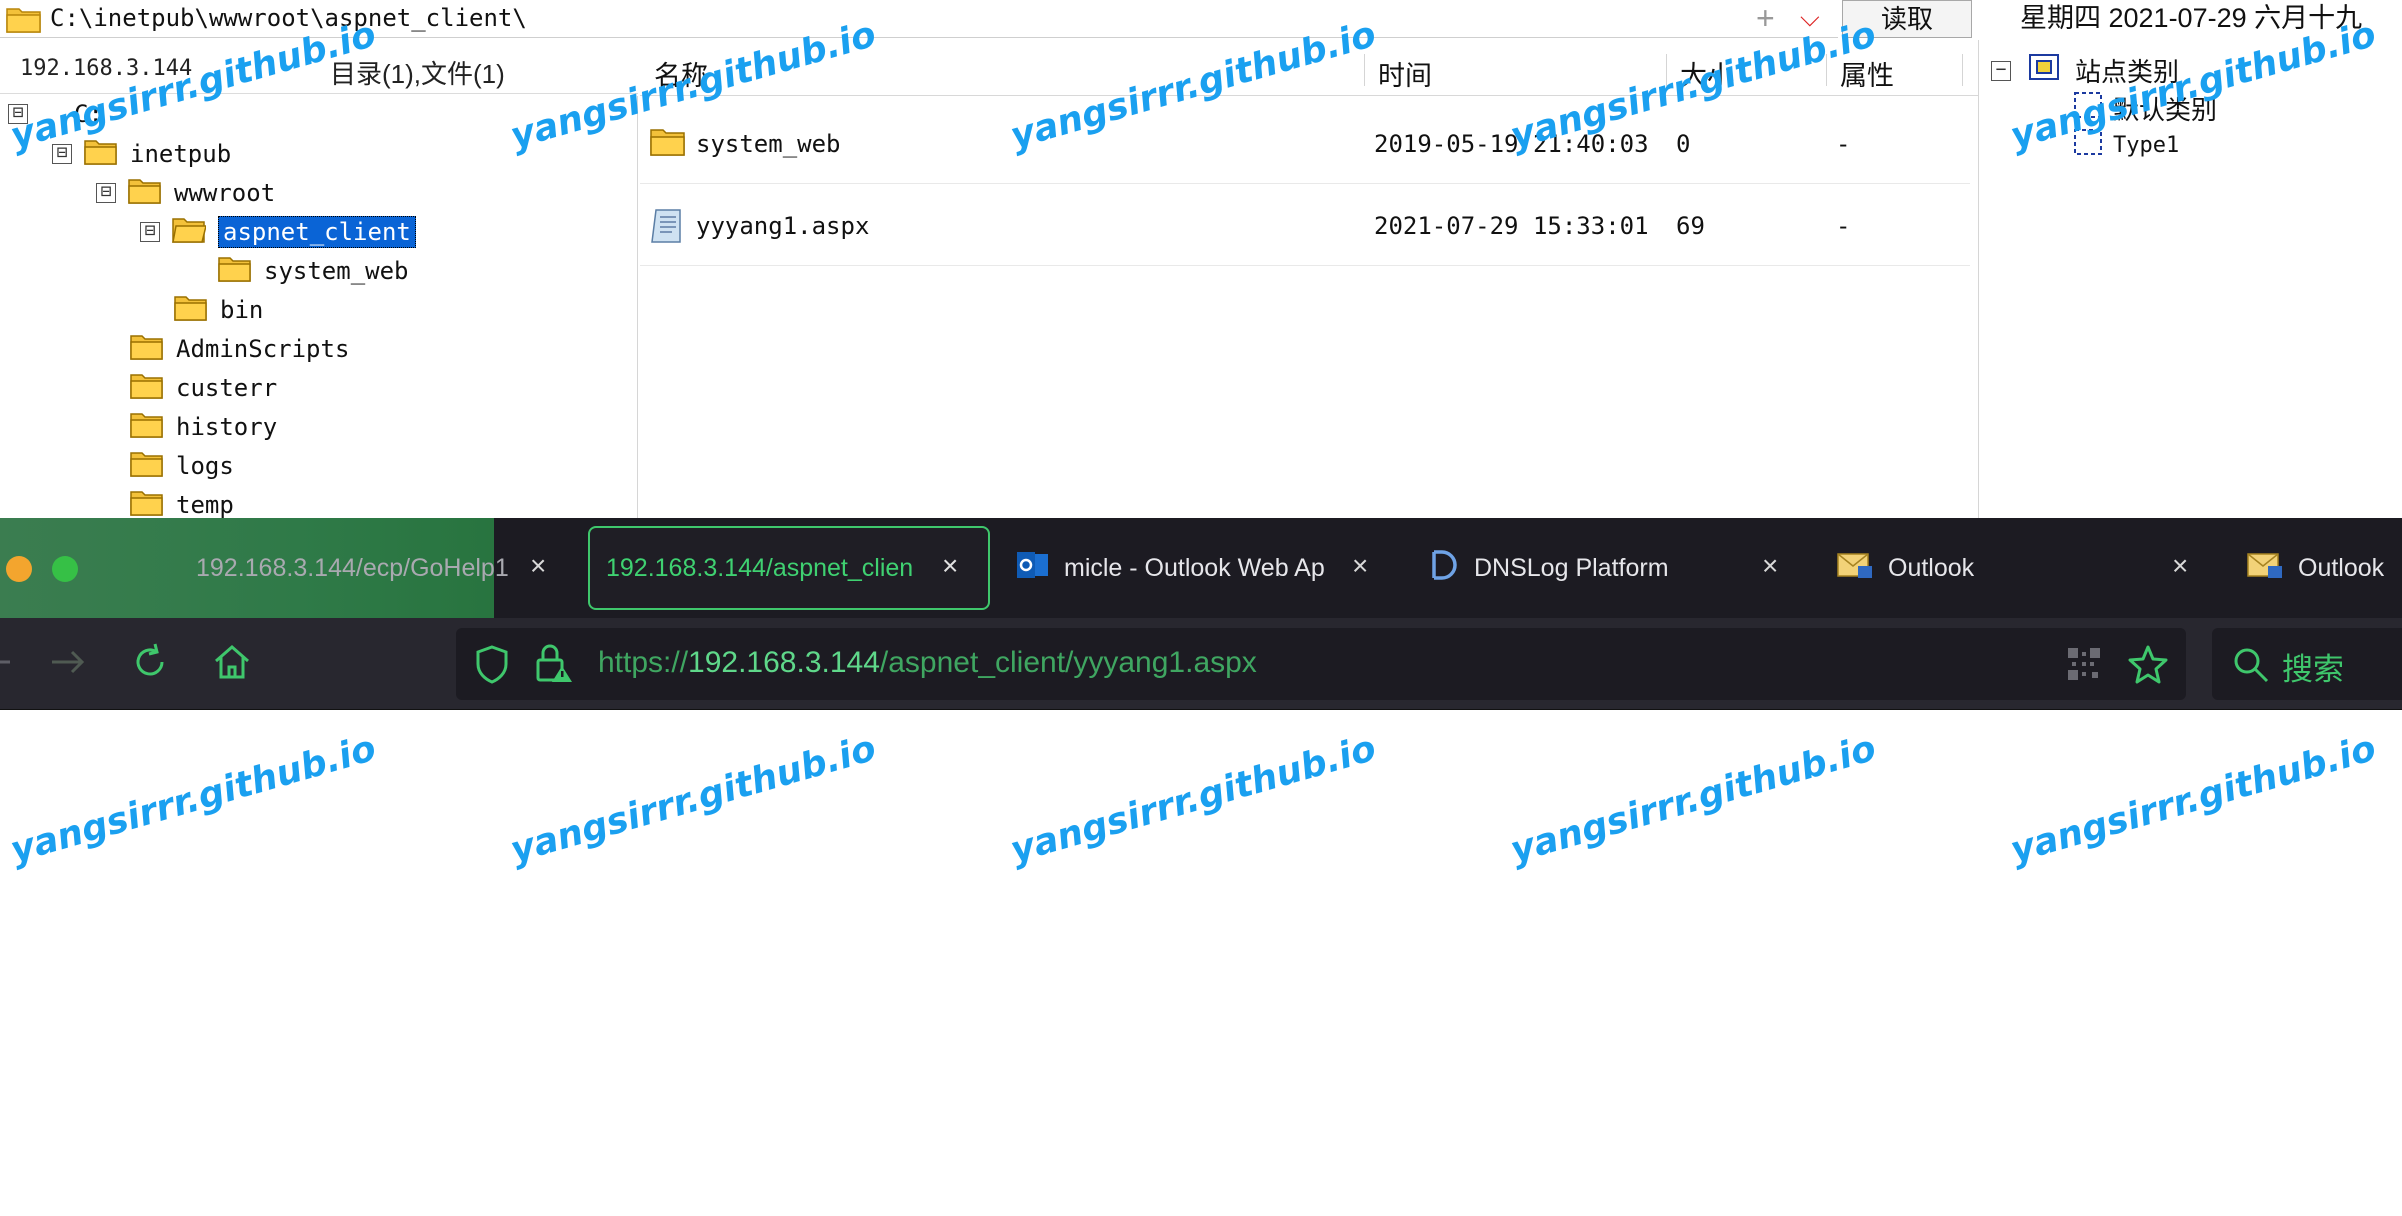 The width and height of the screenshot is (2402, 1216). Describe the element at coordinates (263, 349) in the screenshot. I see `tree-node-label: AdminScripts` at that location.